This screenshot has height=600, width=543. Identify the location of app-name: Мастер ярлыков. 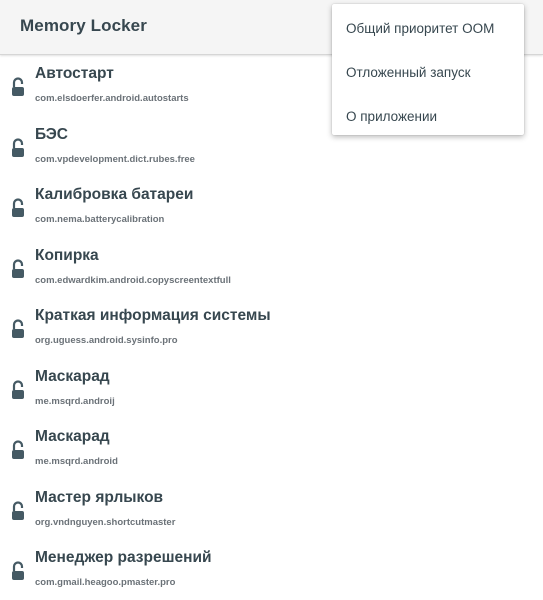
(99, 497).